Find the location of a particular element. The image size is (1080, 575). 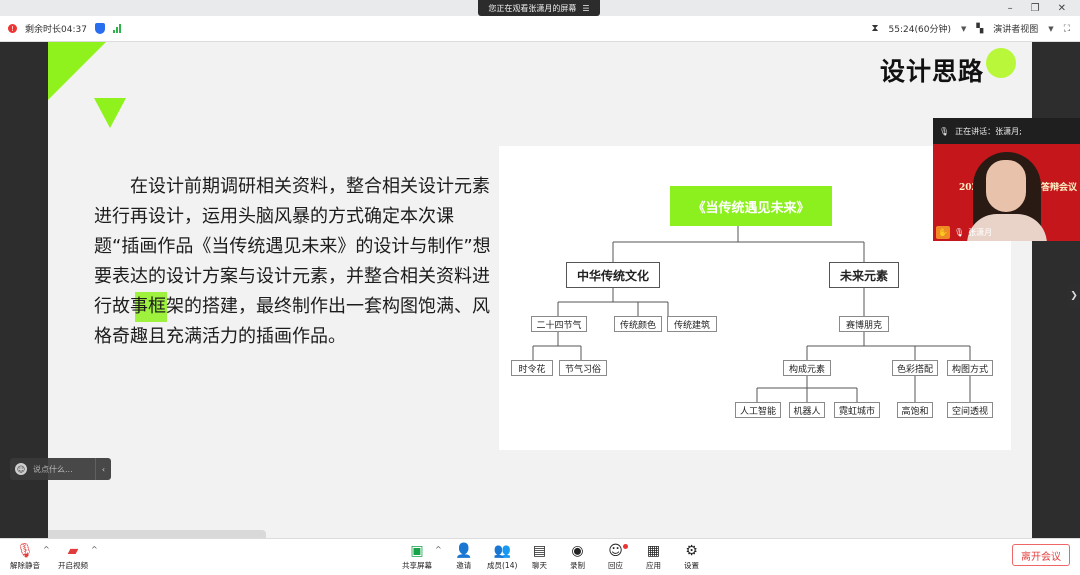

speaker-icon: 🎙 is located at coordinates (944, 131).